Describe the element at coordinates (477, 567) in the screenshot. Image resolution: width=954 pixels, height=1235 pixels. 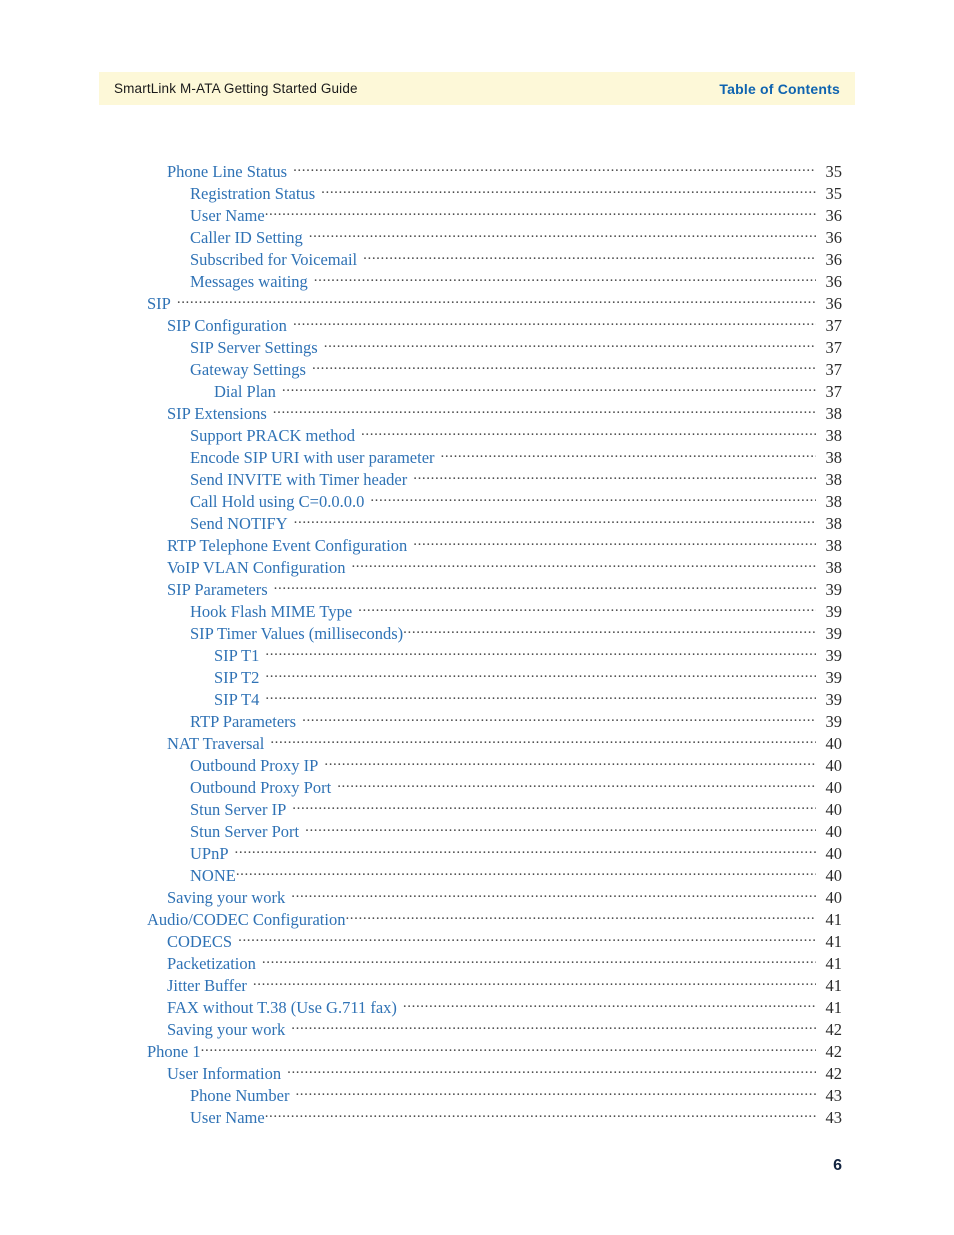
I see `toc-entry: VoIP VLAN Configuration 38` at that location.